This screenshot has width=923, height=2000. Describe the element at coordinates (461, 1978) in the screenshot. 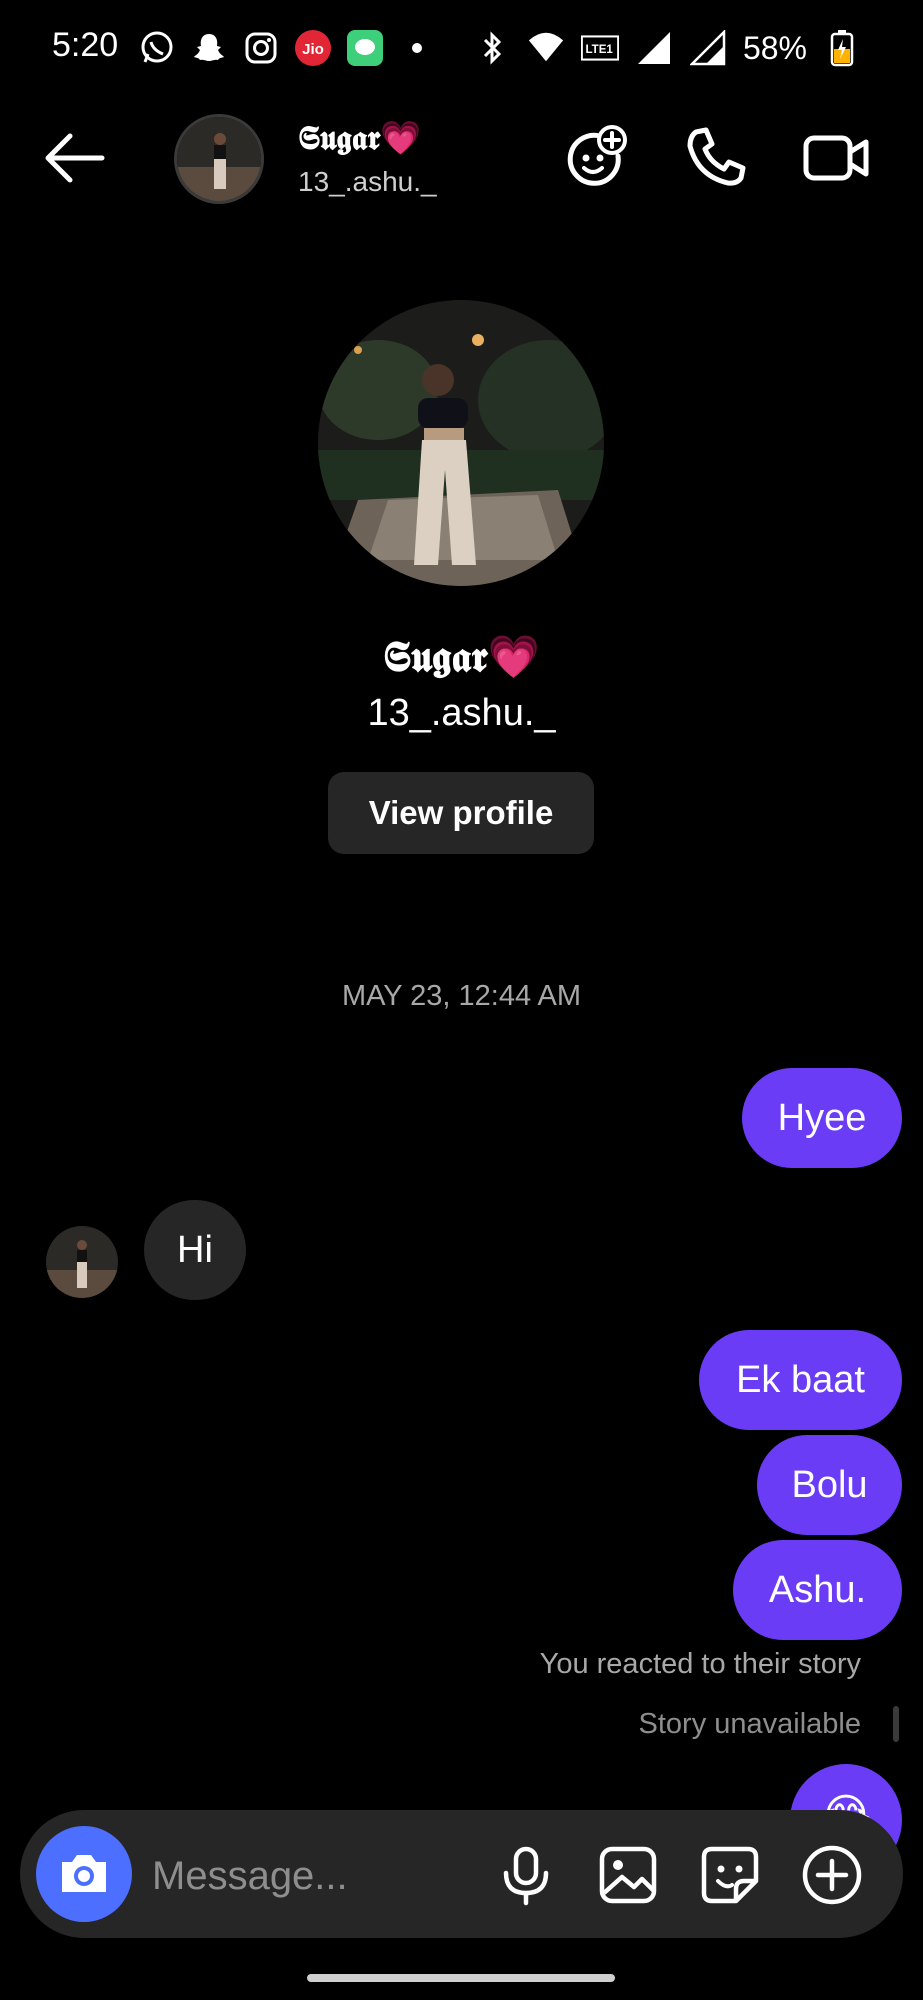

I see `home-indicator` at that location.